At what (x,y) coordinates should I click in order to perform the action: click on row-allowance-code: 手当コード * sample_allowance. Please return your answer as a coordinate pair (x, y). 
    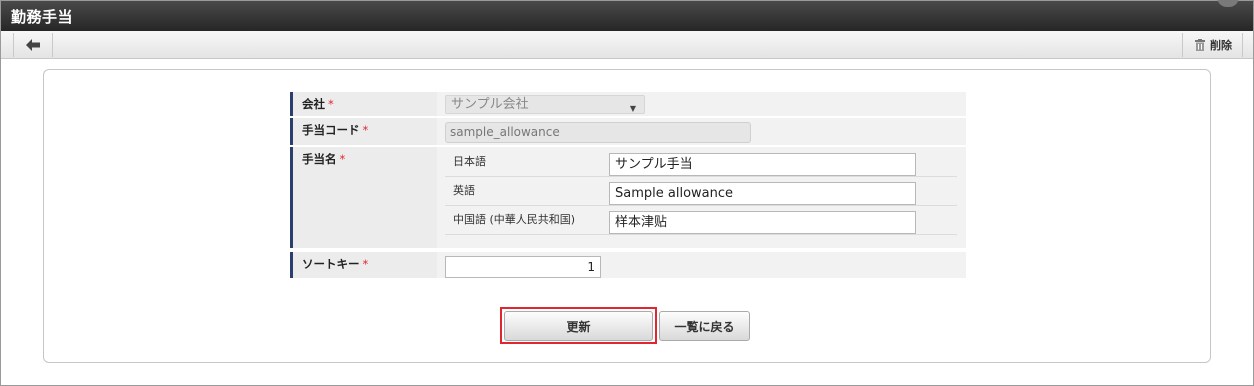
    Looking at the image, I should click on (628, 132).